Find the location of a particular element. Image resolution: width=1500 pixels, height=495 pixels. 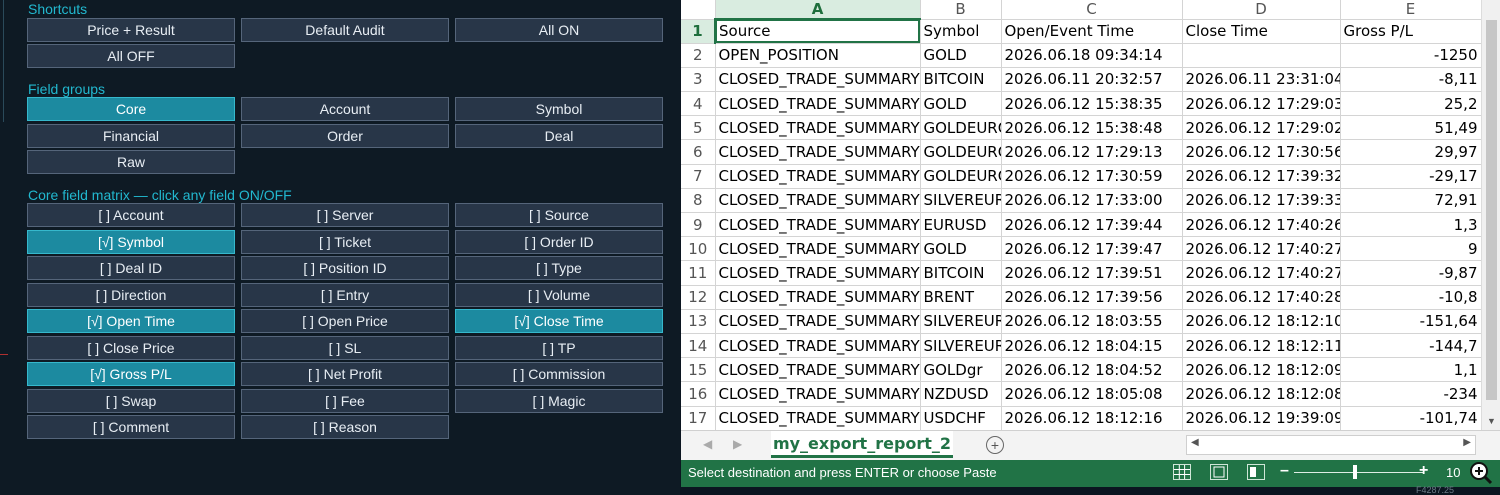

cell: -10,8 is located at coordinates (1411, 297).